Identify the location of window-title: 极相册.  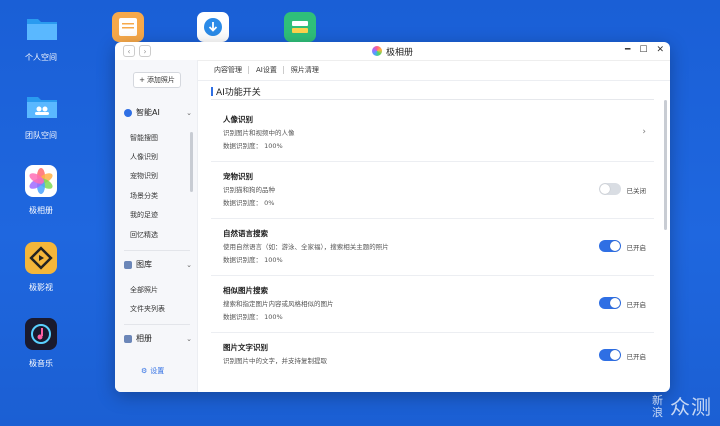
(392, 51).